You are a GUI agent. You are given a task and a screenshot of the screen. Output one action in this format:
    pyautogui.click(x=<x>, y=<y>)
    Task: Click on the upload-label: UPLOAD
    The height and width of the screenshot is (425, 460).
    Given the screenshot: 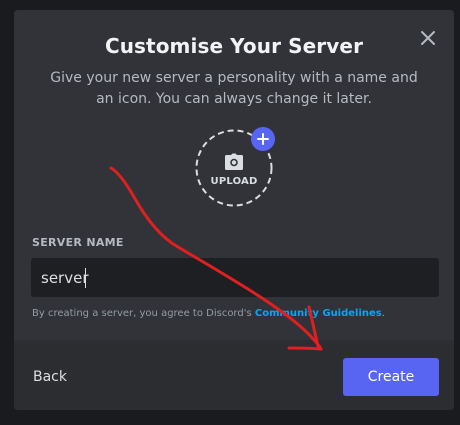 What is the action you would take?
    pyautogui.click(x=234, y=181)
    